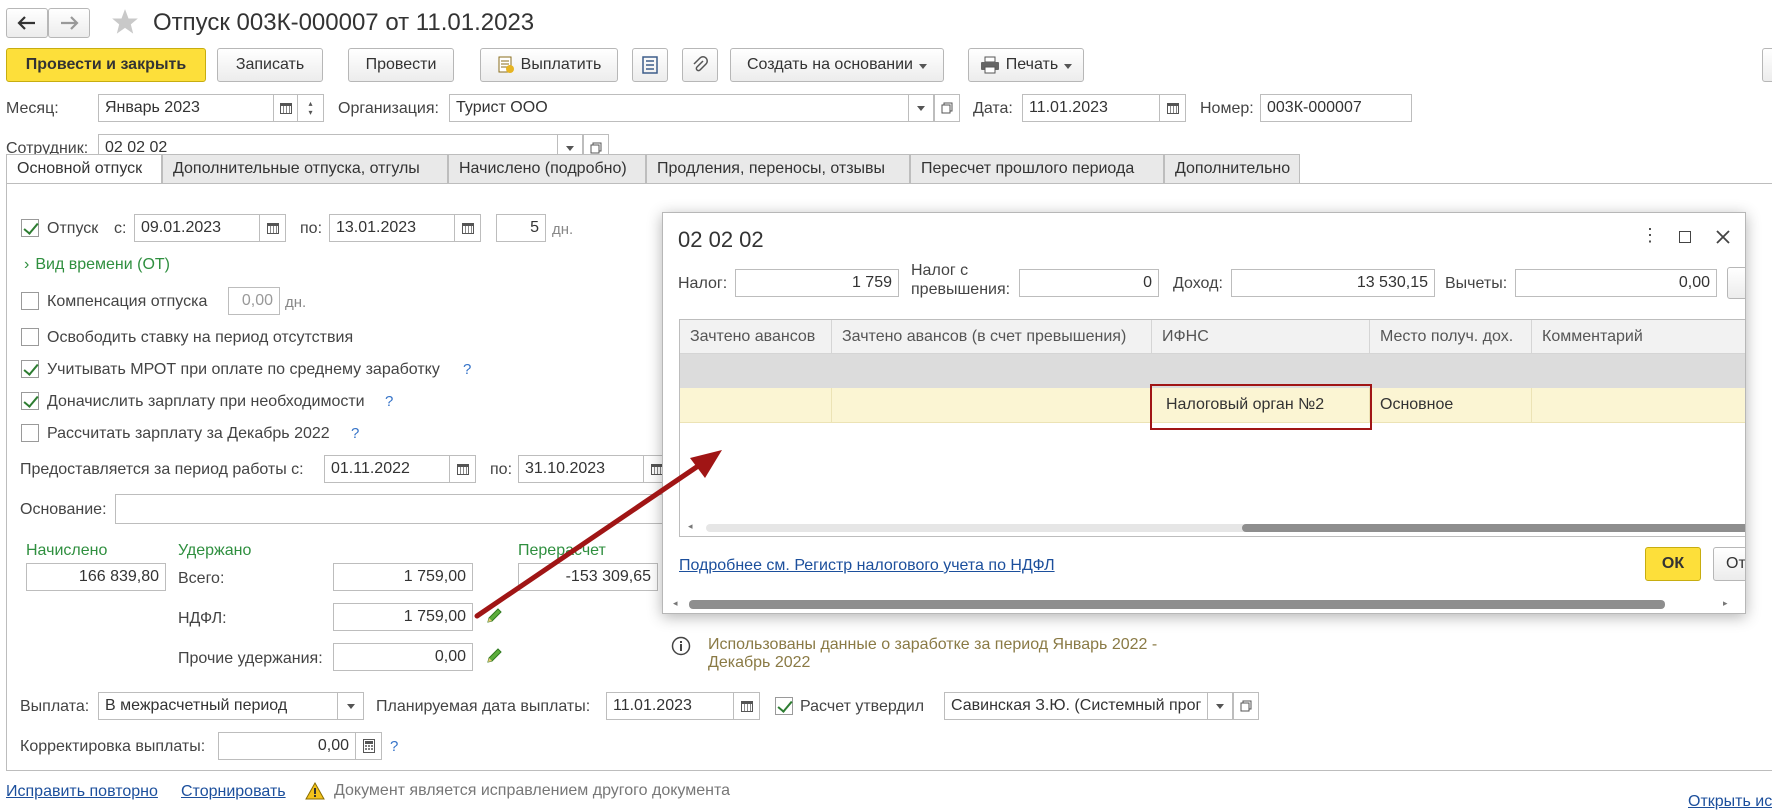 Image resolution: width=1772 pixels, height=812 pixels. I want to click on column-header: Зачтено авансов, so click(756, 337).